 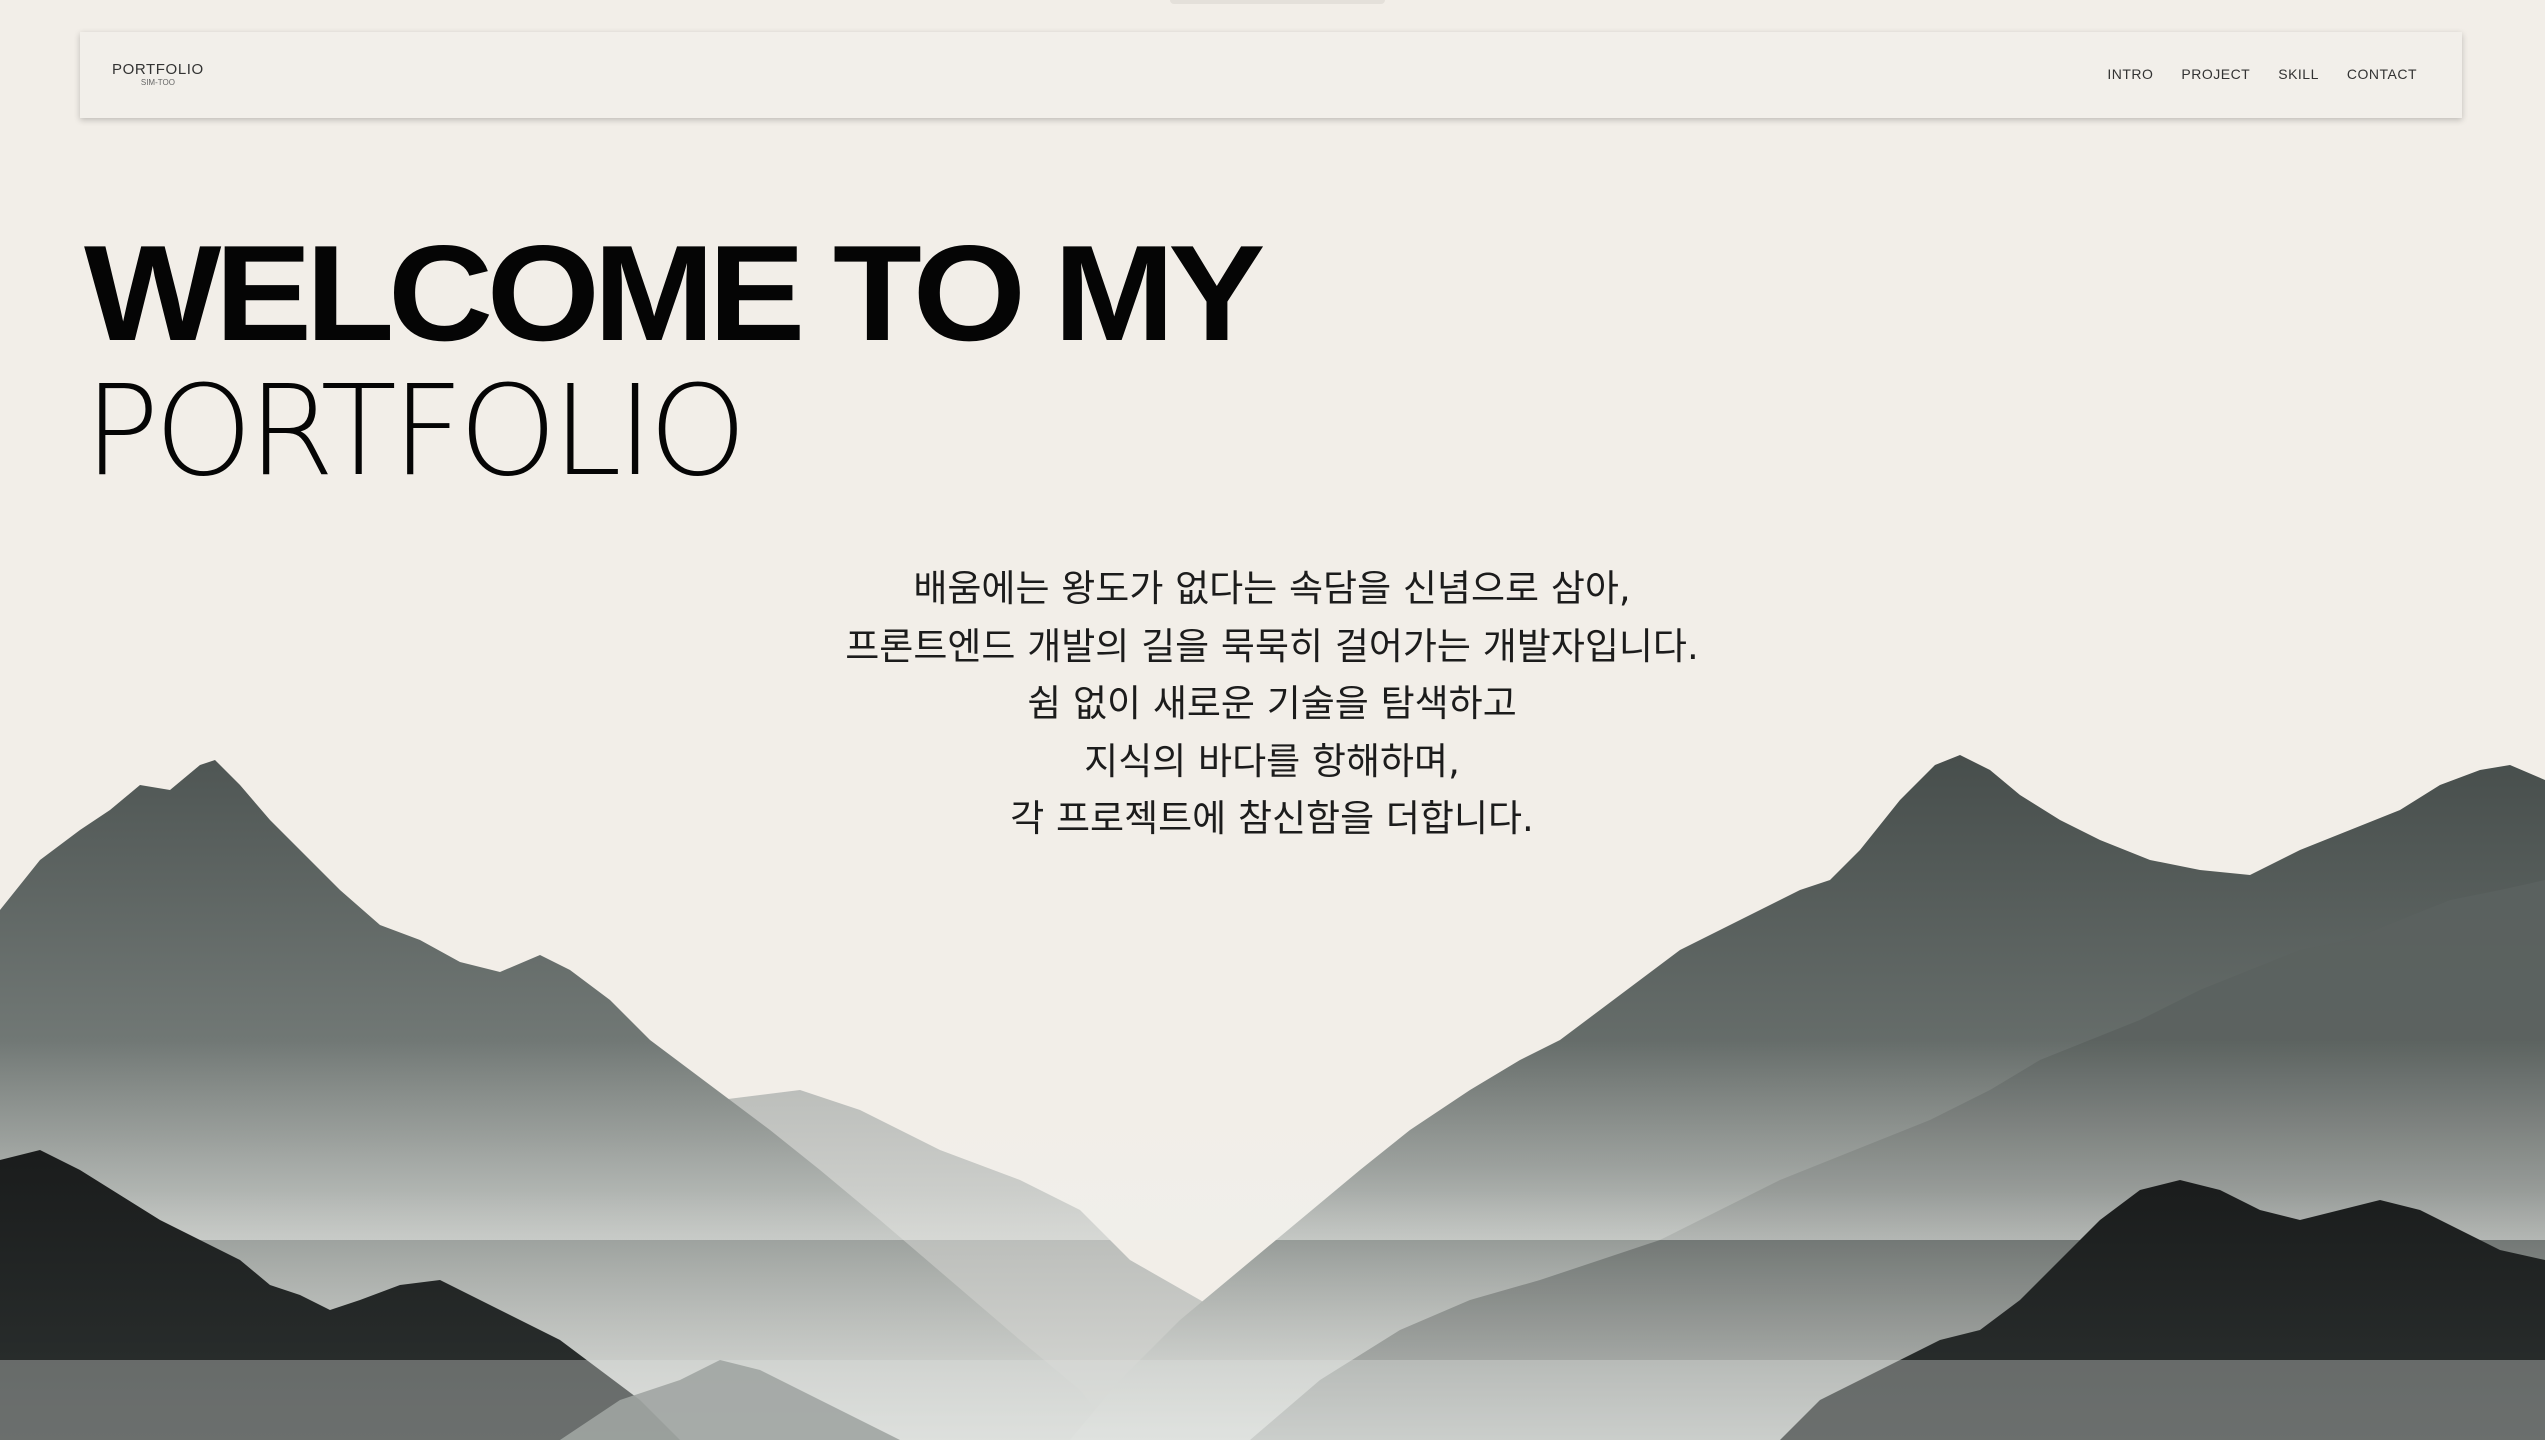 What do you see at coordinates (1272, 646) in the screenshot?
I see `intro-line-2: 프론트엔드 개발의 길을 묵묵히 걸어가는 개발자입니다.` at bounding box center [1272, 646].